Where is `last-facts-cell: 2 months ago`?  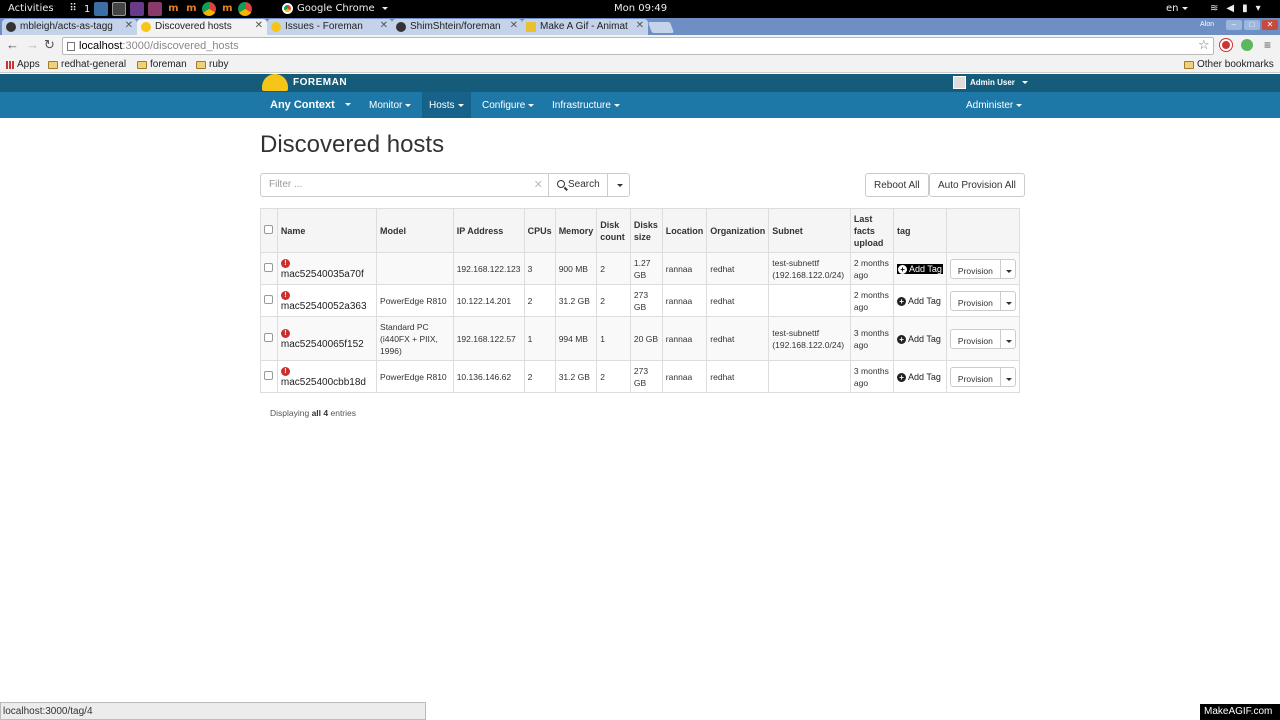 last-facts-cell: 2 months ago is located at coordinates (872, 300).